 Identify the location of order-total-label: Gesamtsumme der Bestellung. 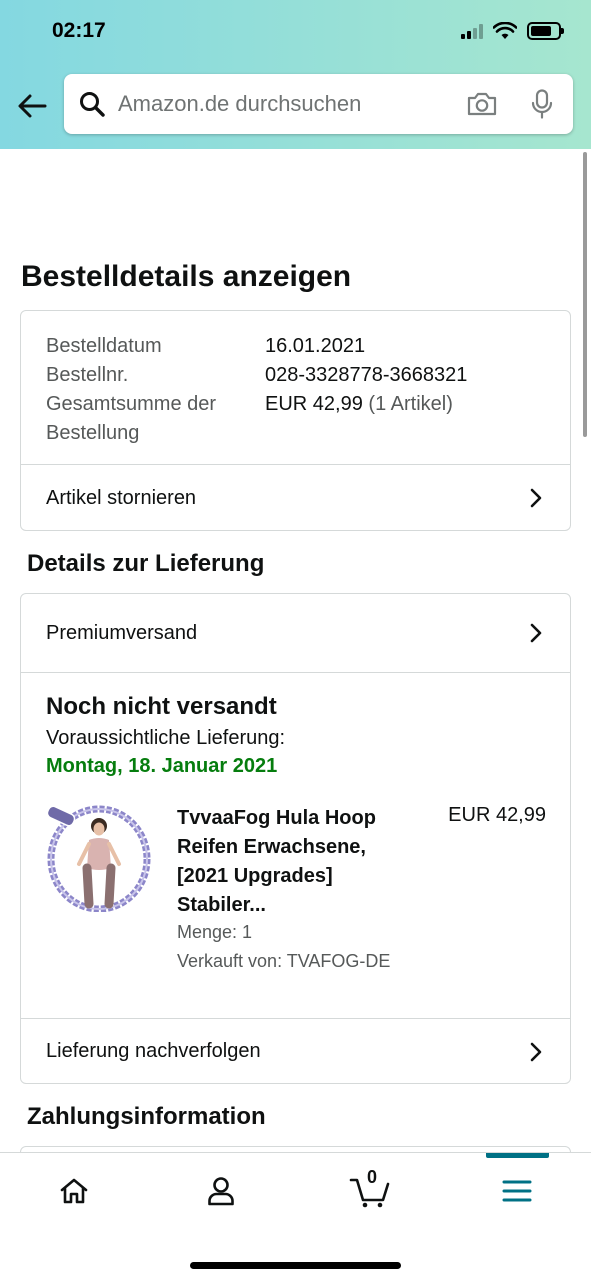
(131, 418).